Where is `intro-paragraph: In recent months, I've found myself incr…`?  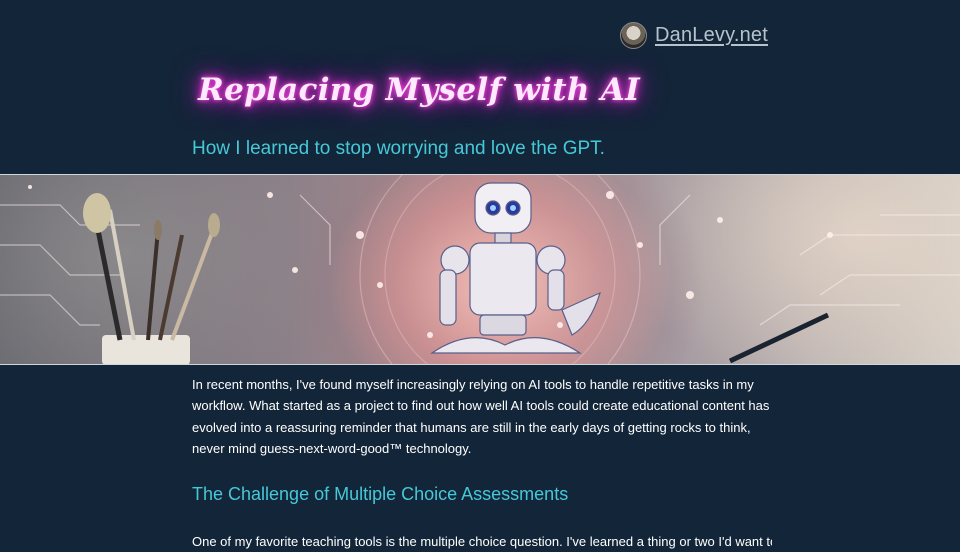
intro-paragraph: In recent months, I've found myself incr… is located at coordinates (481, 416).